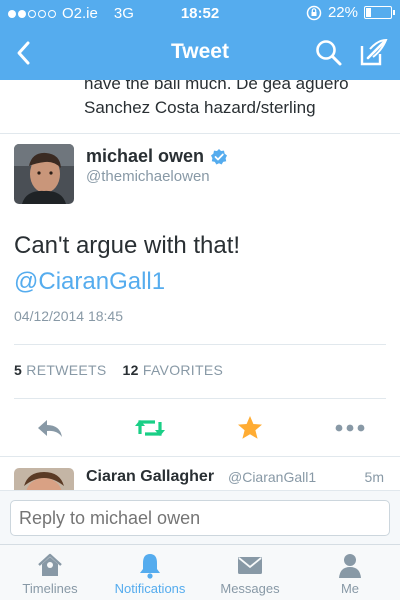 This screenshot has width=400, height=600. Describe the element at coordinates (350, 566) in the screenshot. I see `person-icon` at that location.